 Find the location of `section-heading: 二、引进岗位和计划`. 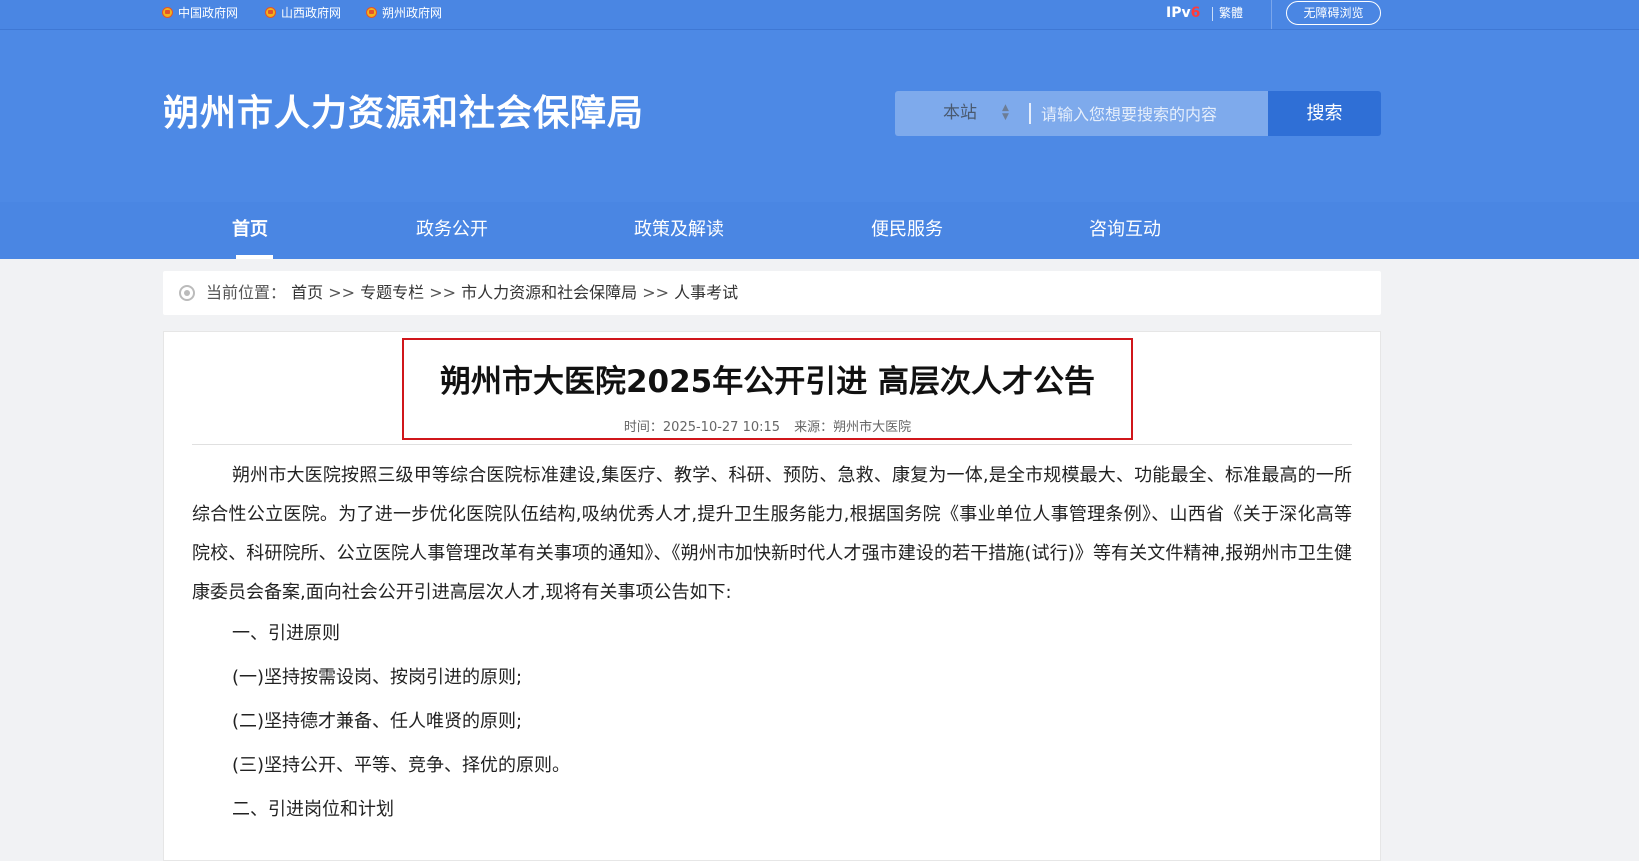

section-heading: 二、引进岗位和计划 is located at coordinates (313, 809).